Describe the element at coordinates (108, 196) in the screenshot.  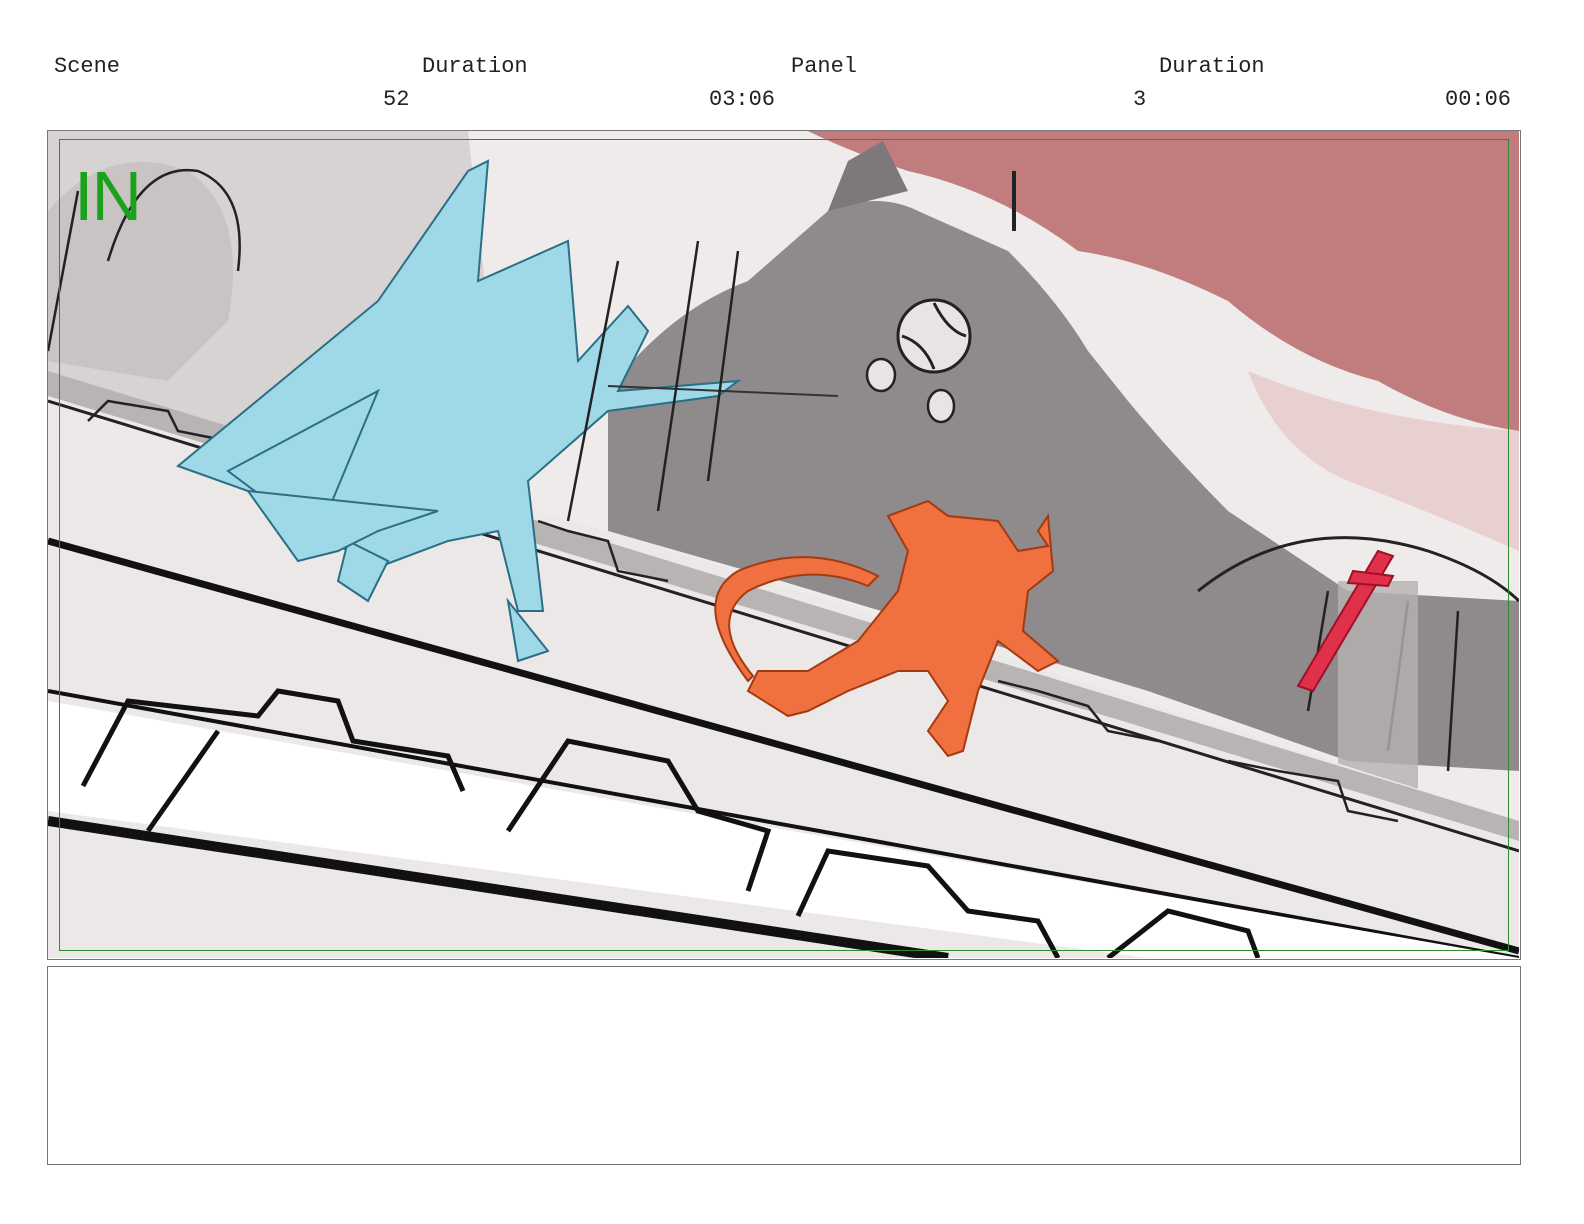
I see `transition-in-marker: IN` at that location.